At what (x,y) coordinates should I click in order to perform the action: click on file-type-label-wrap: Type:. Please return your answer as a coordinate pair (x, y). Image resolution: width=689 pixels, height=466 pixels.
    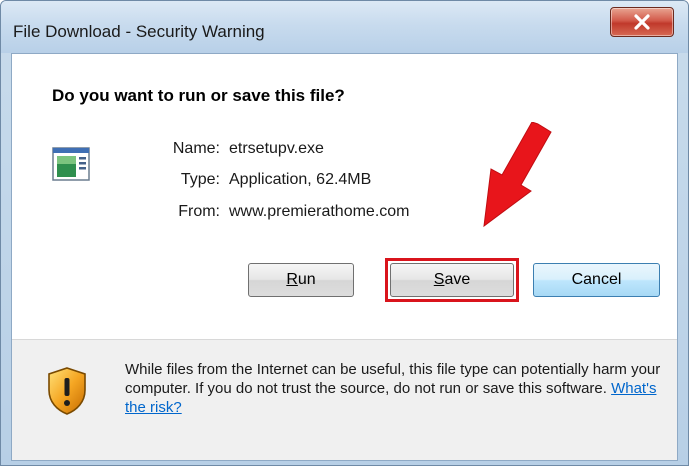
    Looking at the image, I should click on (185, 183).